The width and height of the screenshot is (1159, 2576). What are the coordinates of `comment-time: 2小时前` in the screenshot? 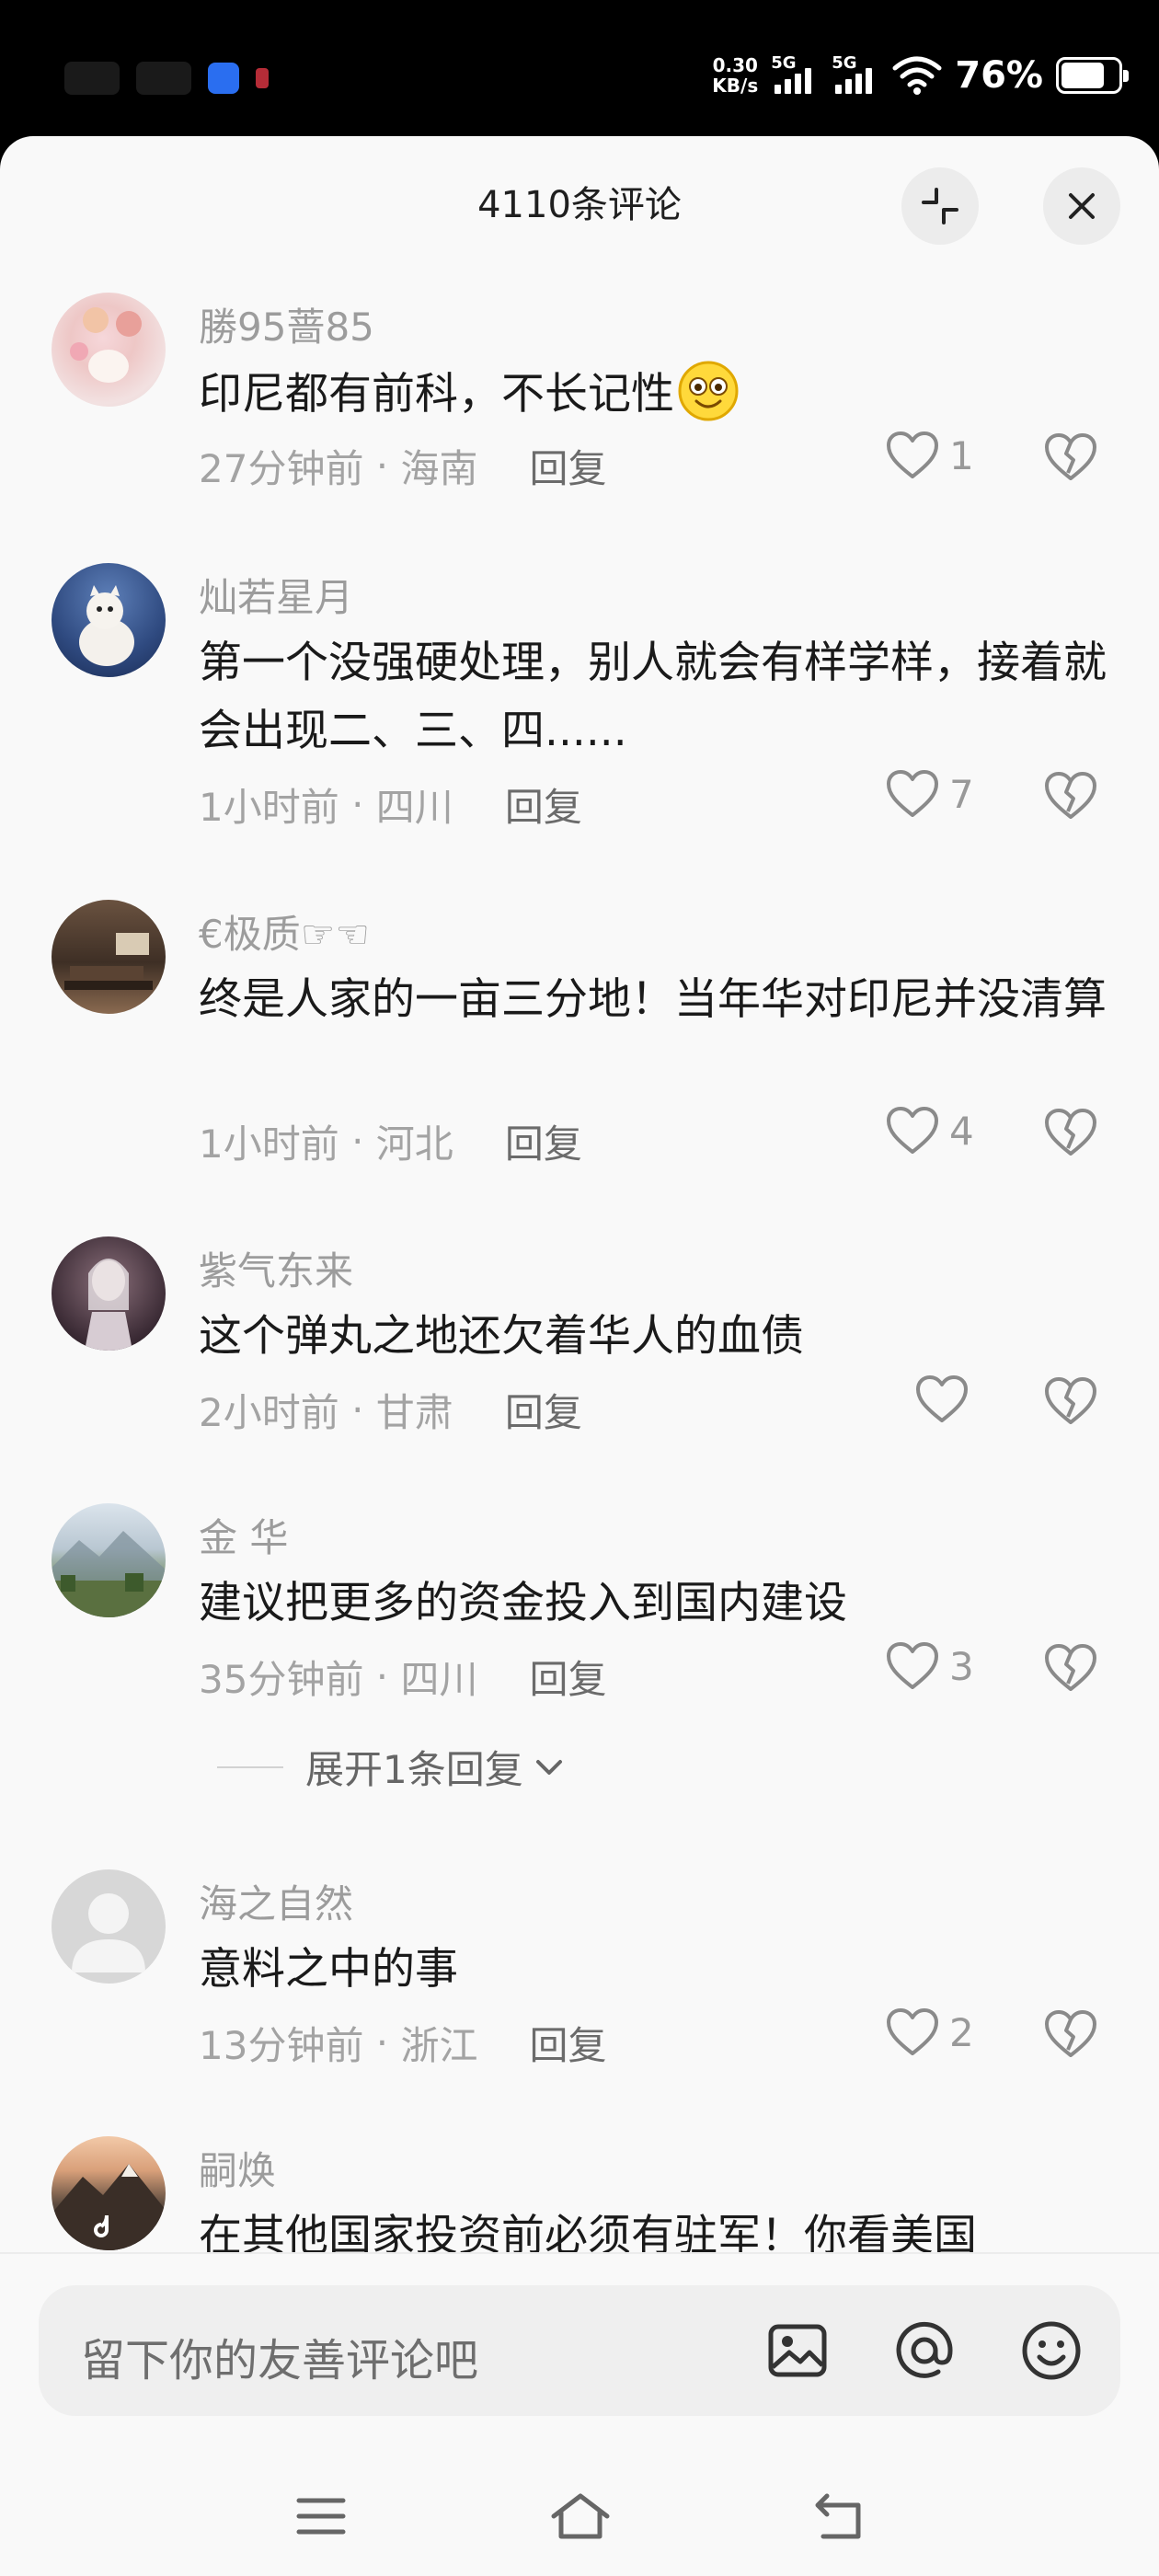 It's located at (269, 1412).